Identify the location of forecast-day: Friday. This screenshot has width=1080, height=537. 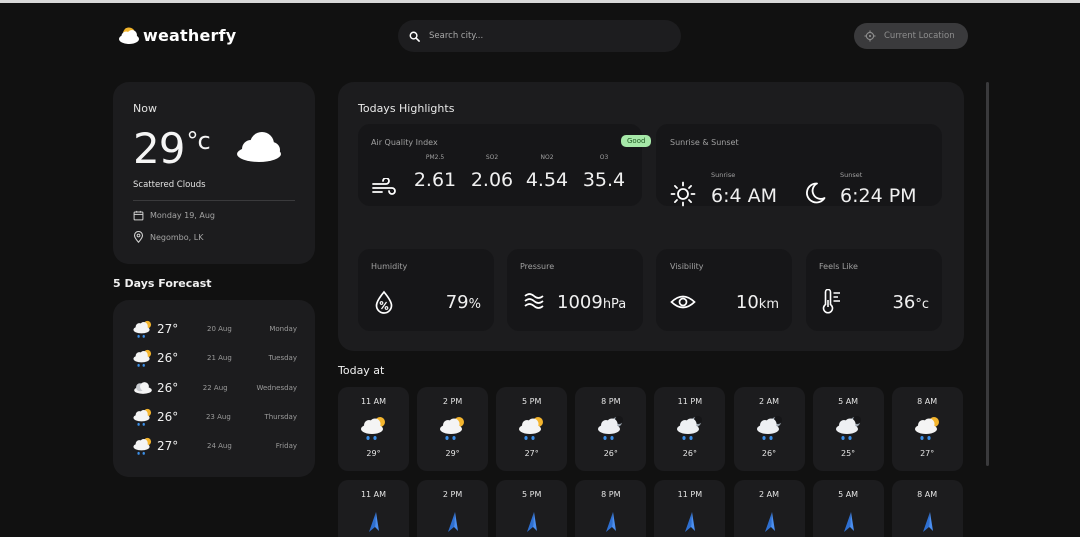
(286, 446).